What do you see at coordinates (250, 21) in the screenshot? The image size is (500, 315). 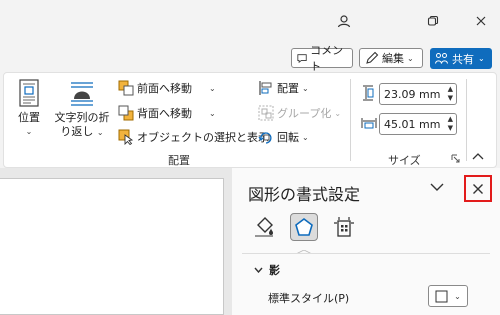 I see `title-bar` at bounding box center [250, 21].